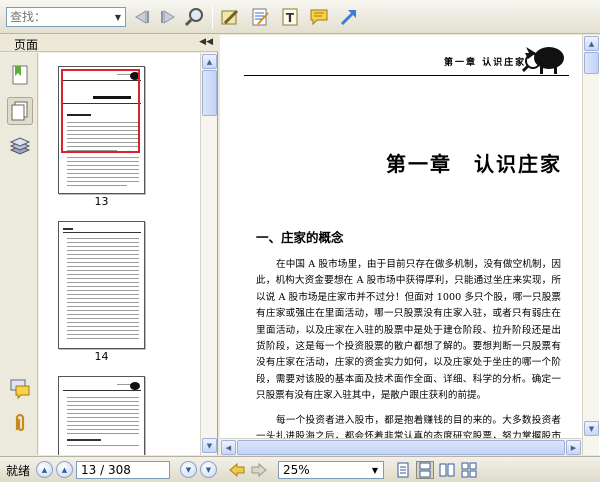  What do you see at coordinates (64, 469) in the screenshot?
I see `prev-page-icon: ▲` at bounding box center [64, 469].